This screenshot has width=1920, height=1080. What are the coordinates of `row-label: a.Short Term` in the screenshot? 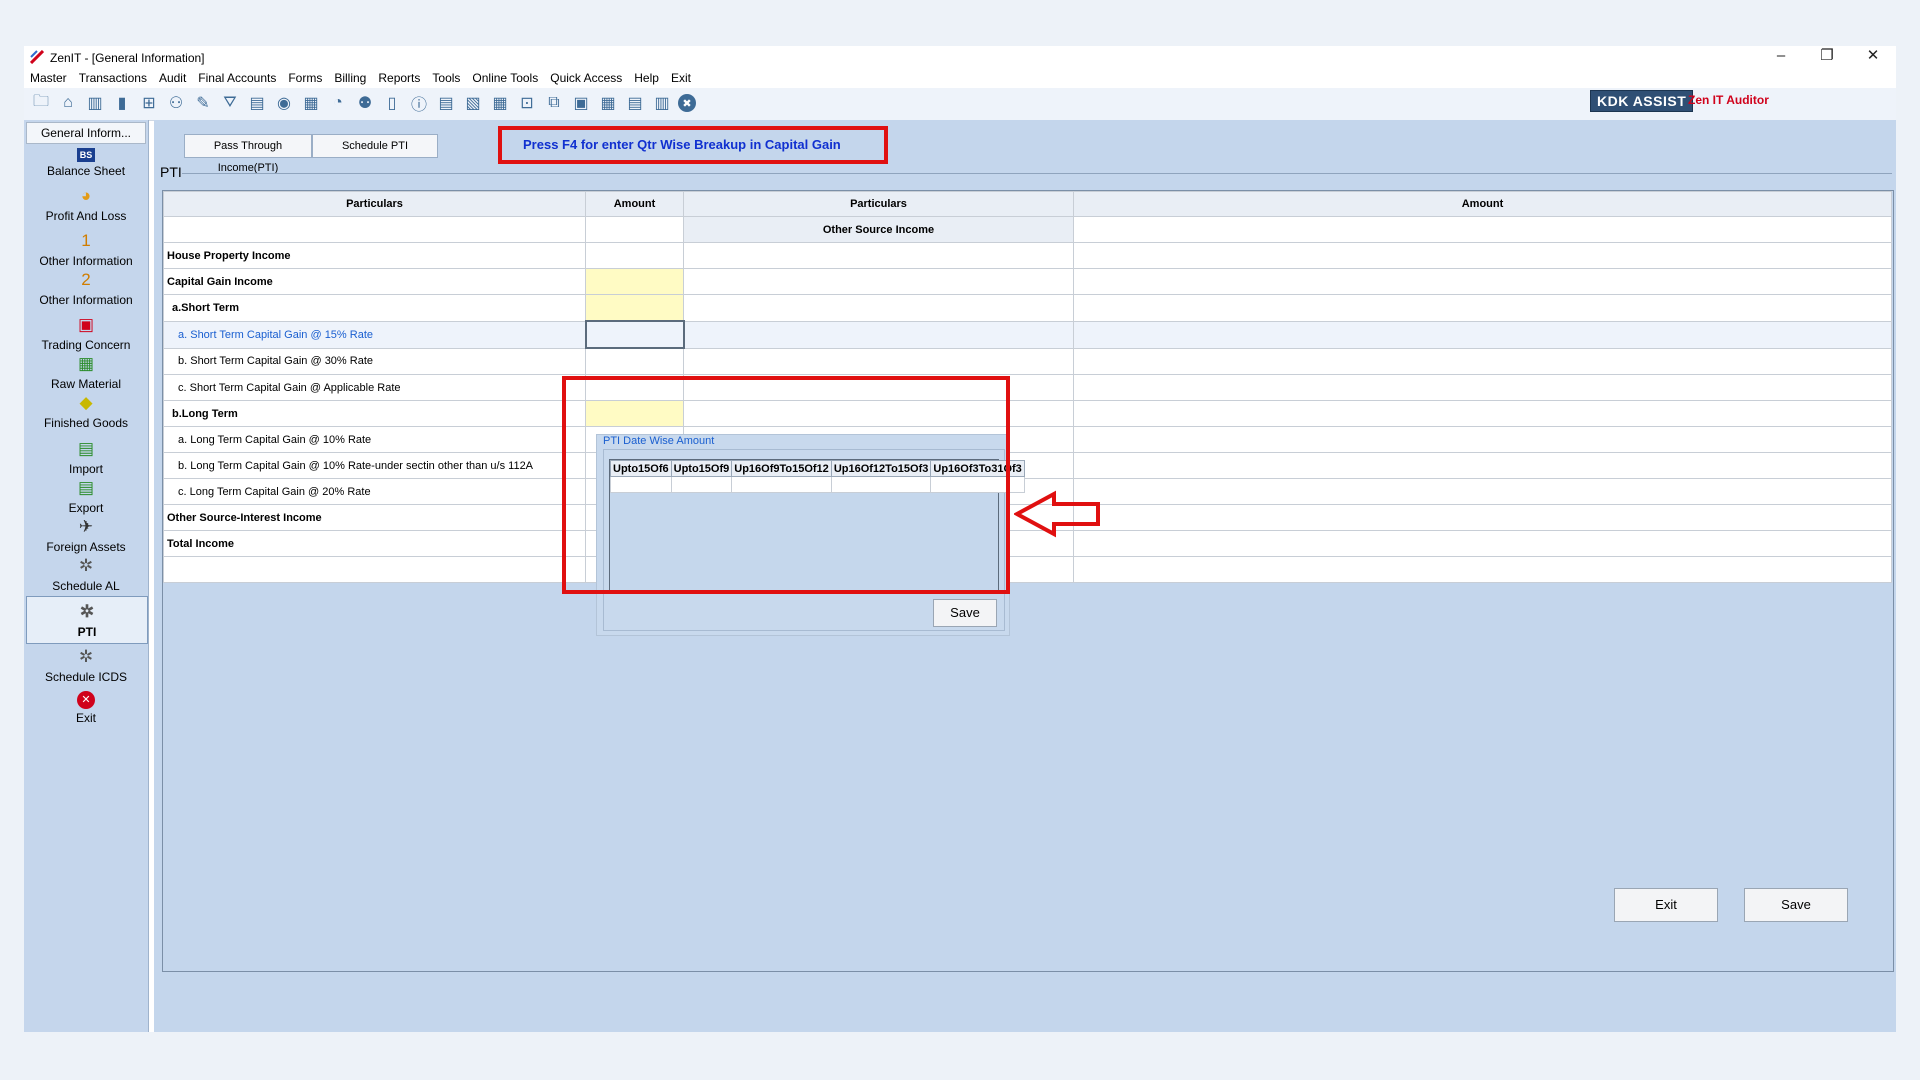 It's located at (374, 308).